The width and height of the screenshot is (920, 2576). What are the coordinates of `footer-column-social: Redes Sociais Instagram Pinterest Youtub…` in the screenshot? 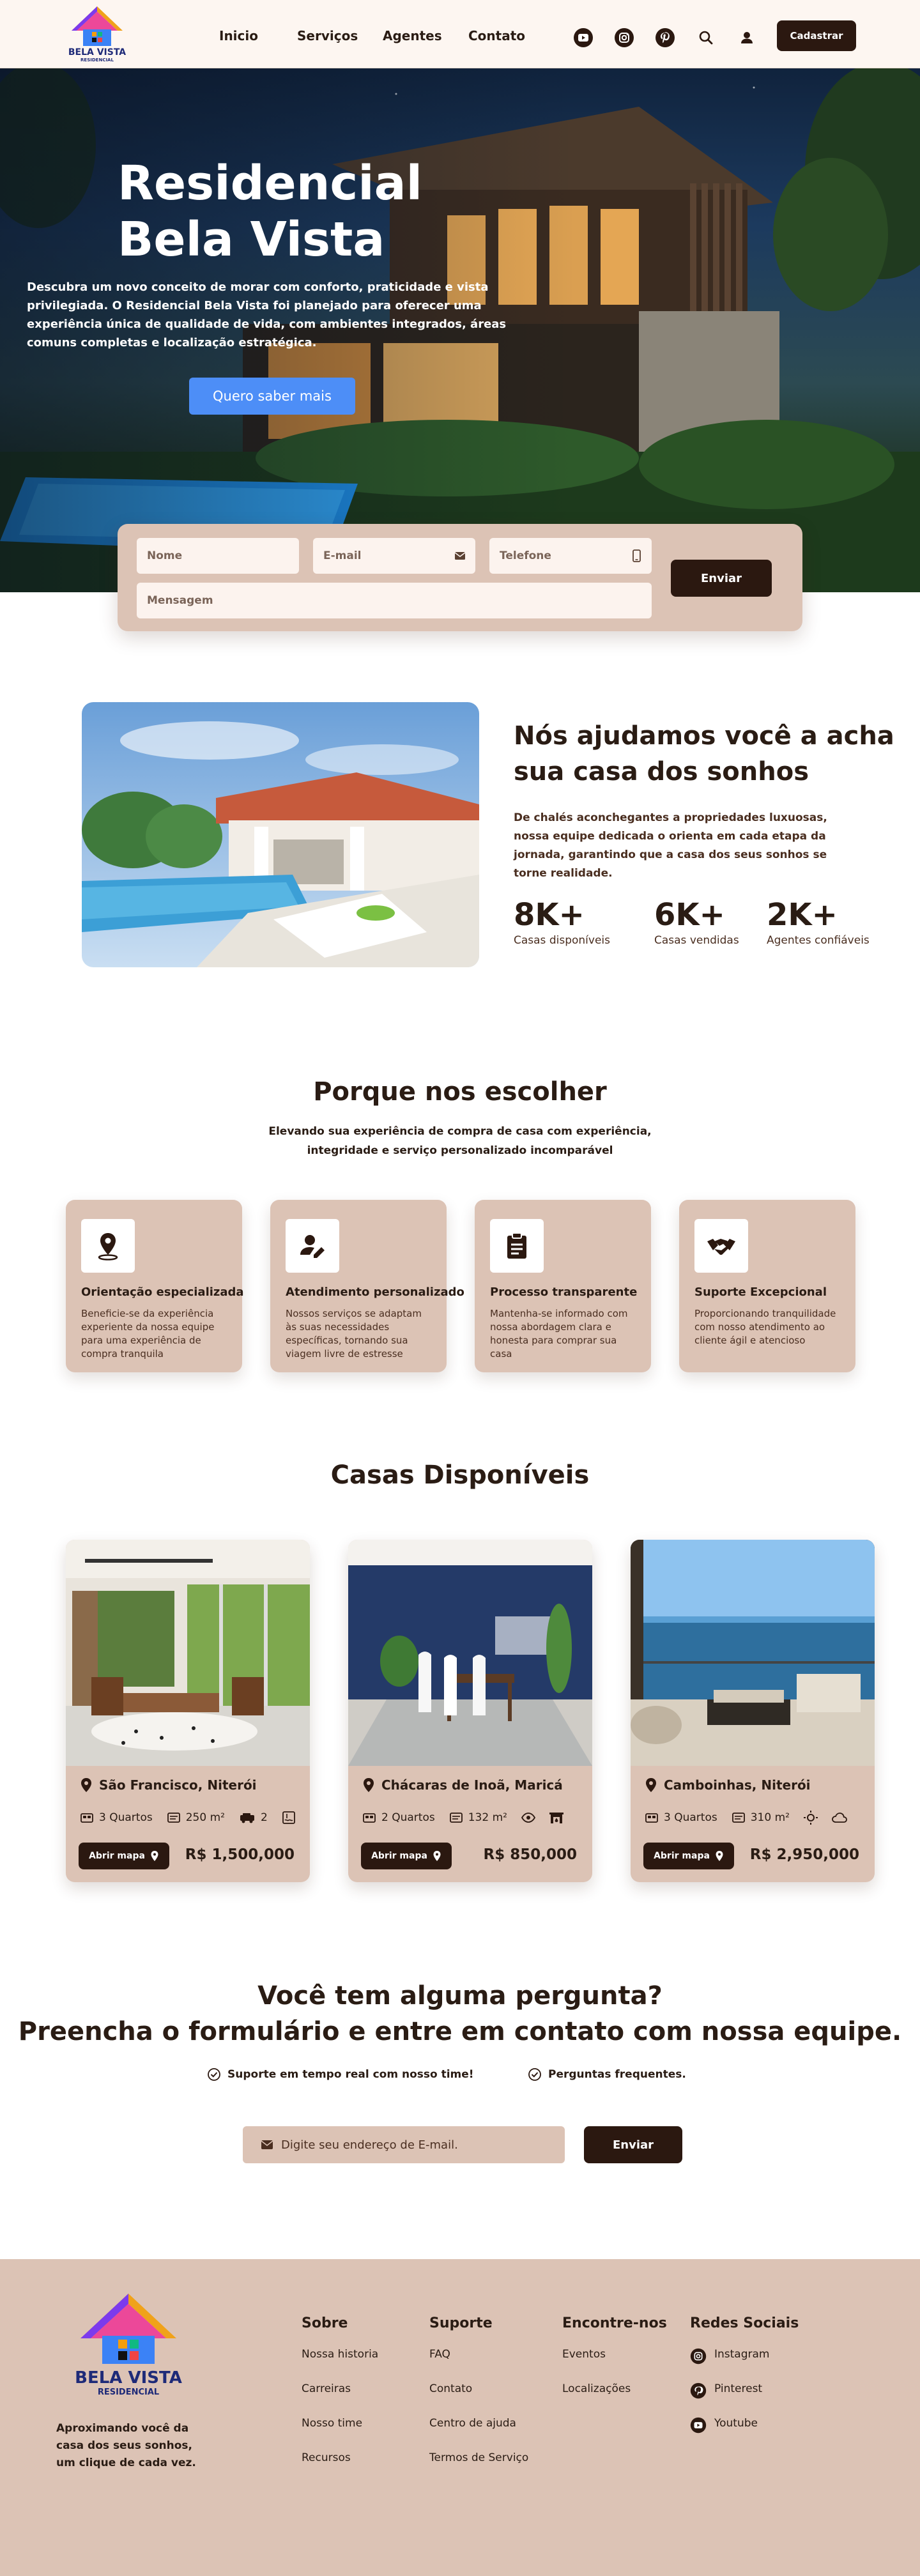 It's located at (744, 2383).